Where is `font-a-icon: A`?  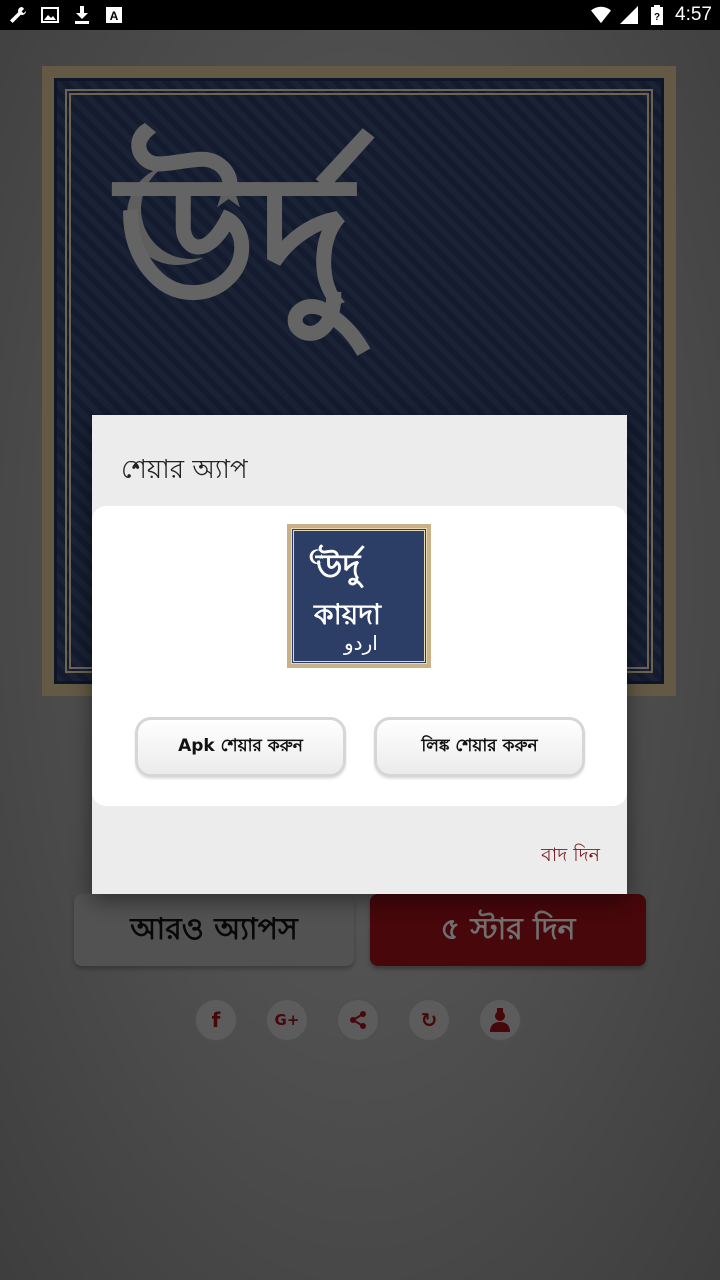
font-a-icon: A is located at coordinates (114, 15).